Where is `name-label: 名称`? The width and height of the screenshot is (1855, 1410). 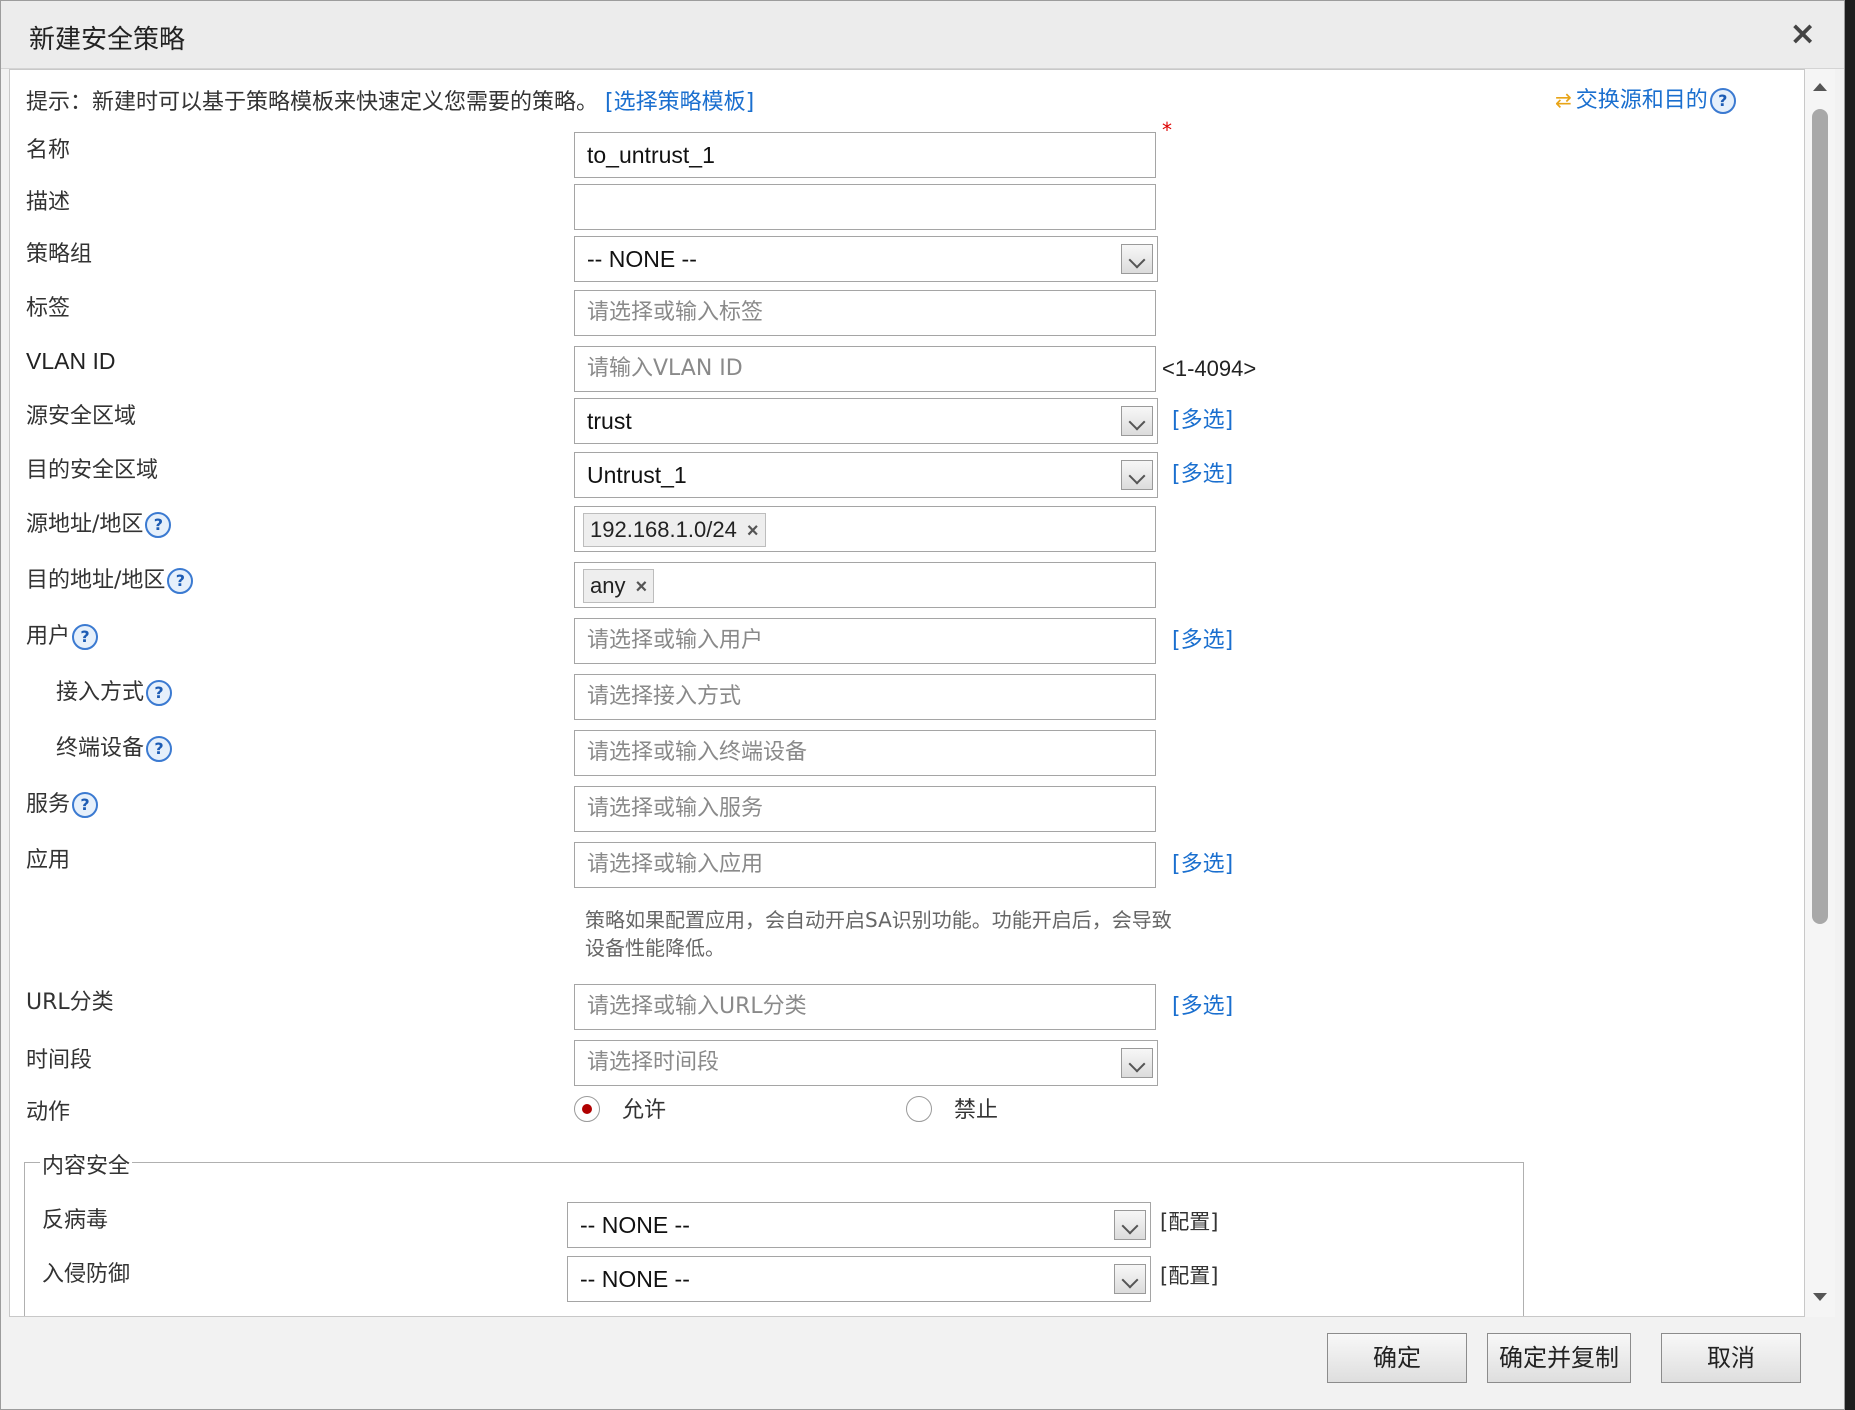 name-label: 名称 is located at coordinates (48, 150).